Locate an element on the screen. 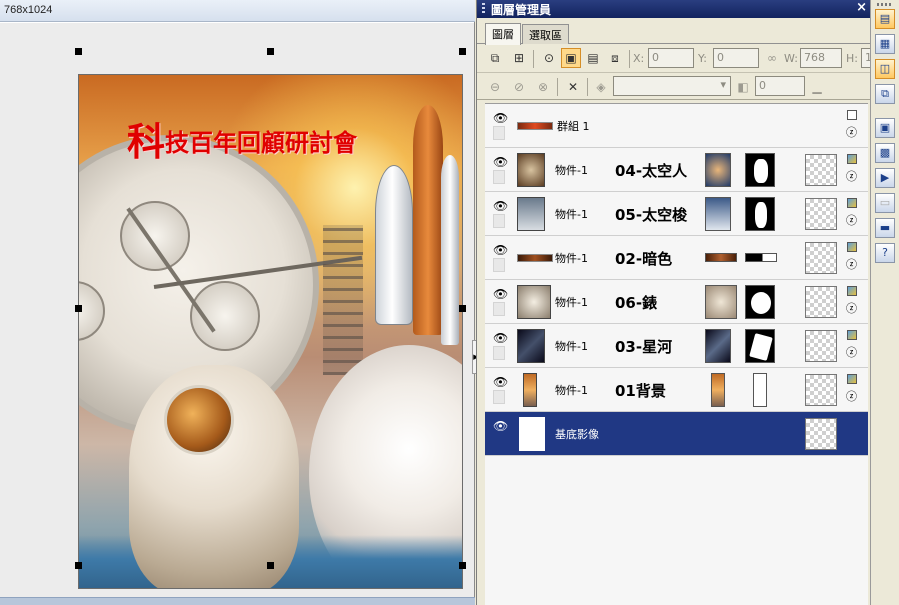  layer-row-group: 👁 群組 1 ⓩ is located at coordinates (676, 126).